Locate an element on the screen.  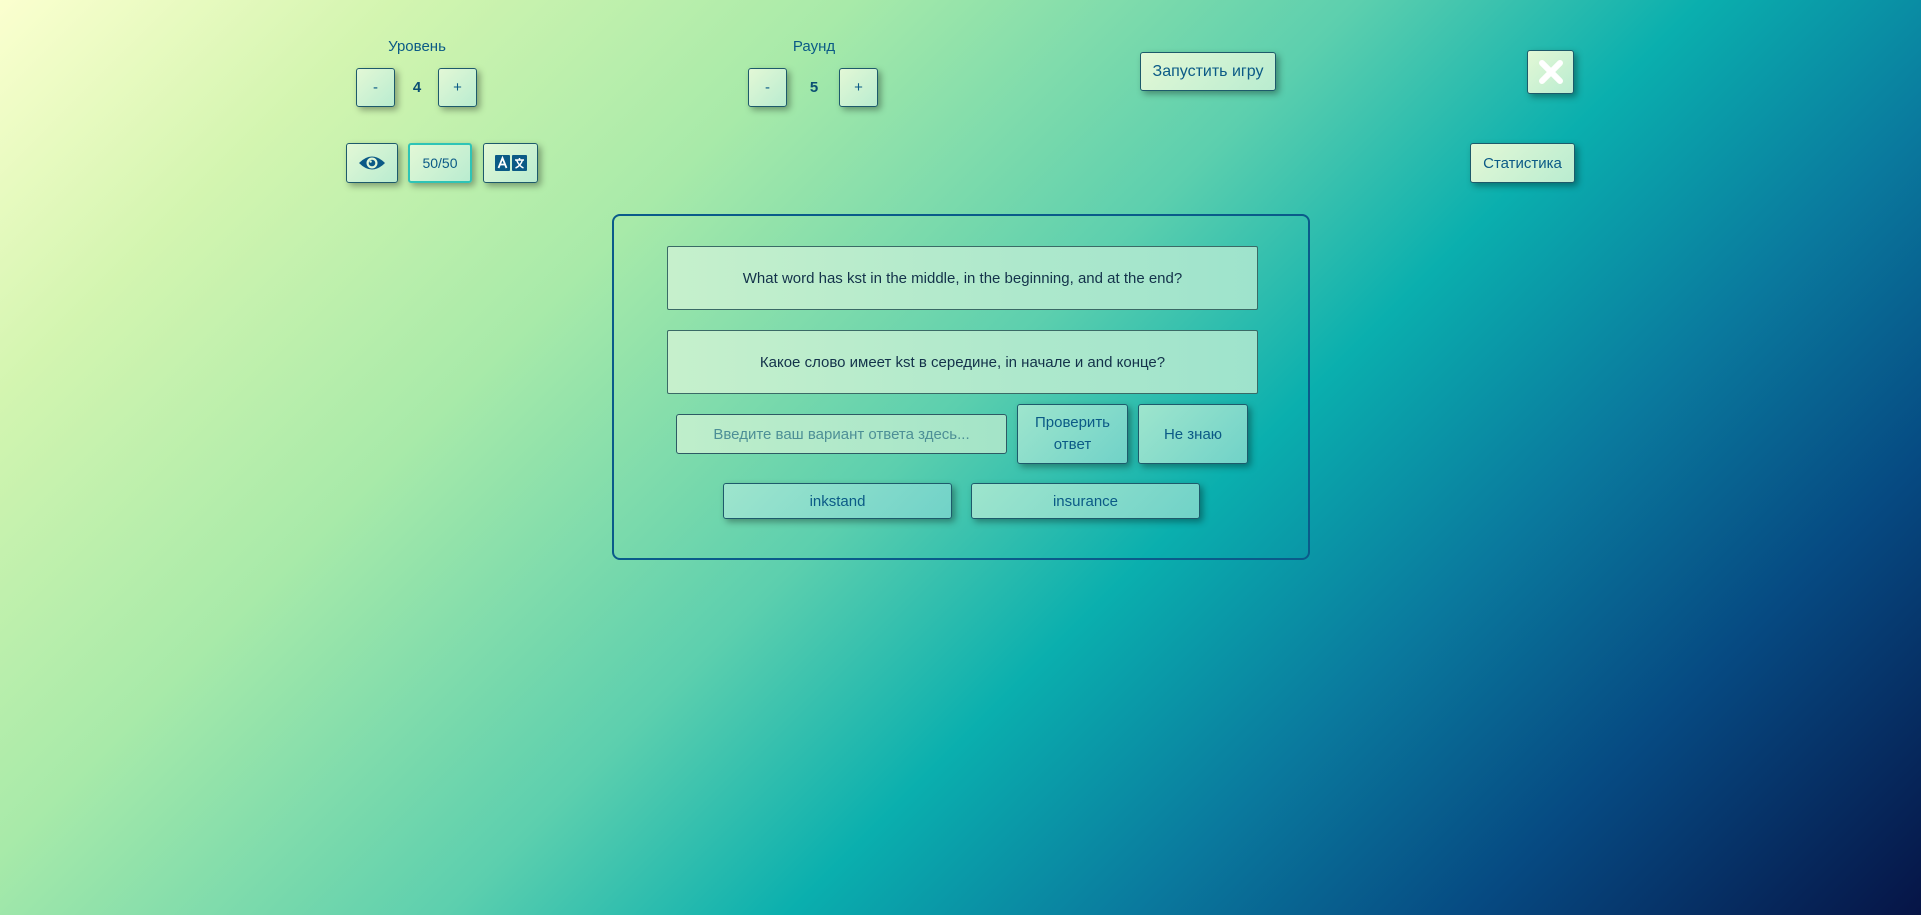
level-increase-button: + is located at coordinates (457, 87).